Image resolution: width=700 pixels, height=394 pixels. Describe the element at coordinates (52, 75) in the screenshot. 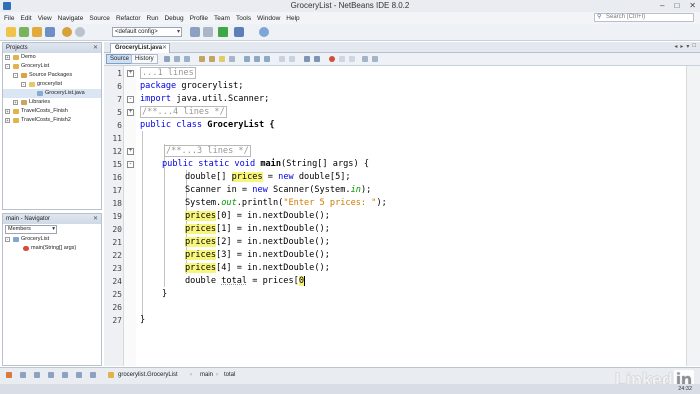

I see `tree-item-source-packages: - Source Packages` at that location.